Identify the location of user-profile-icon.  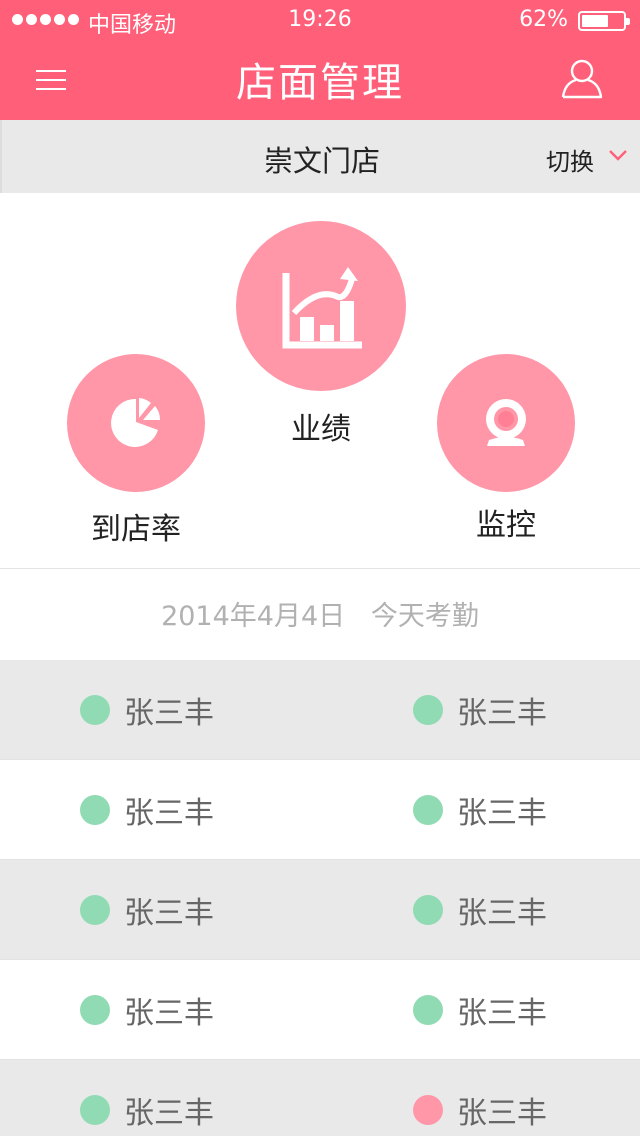
(582, 78).